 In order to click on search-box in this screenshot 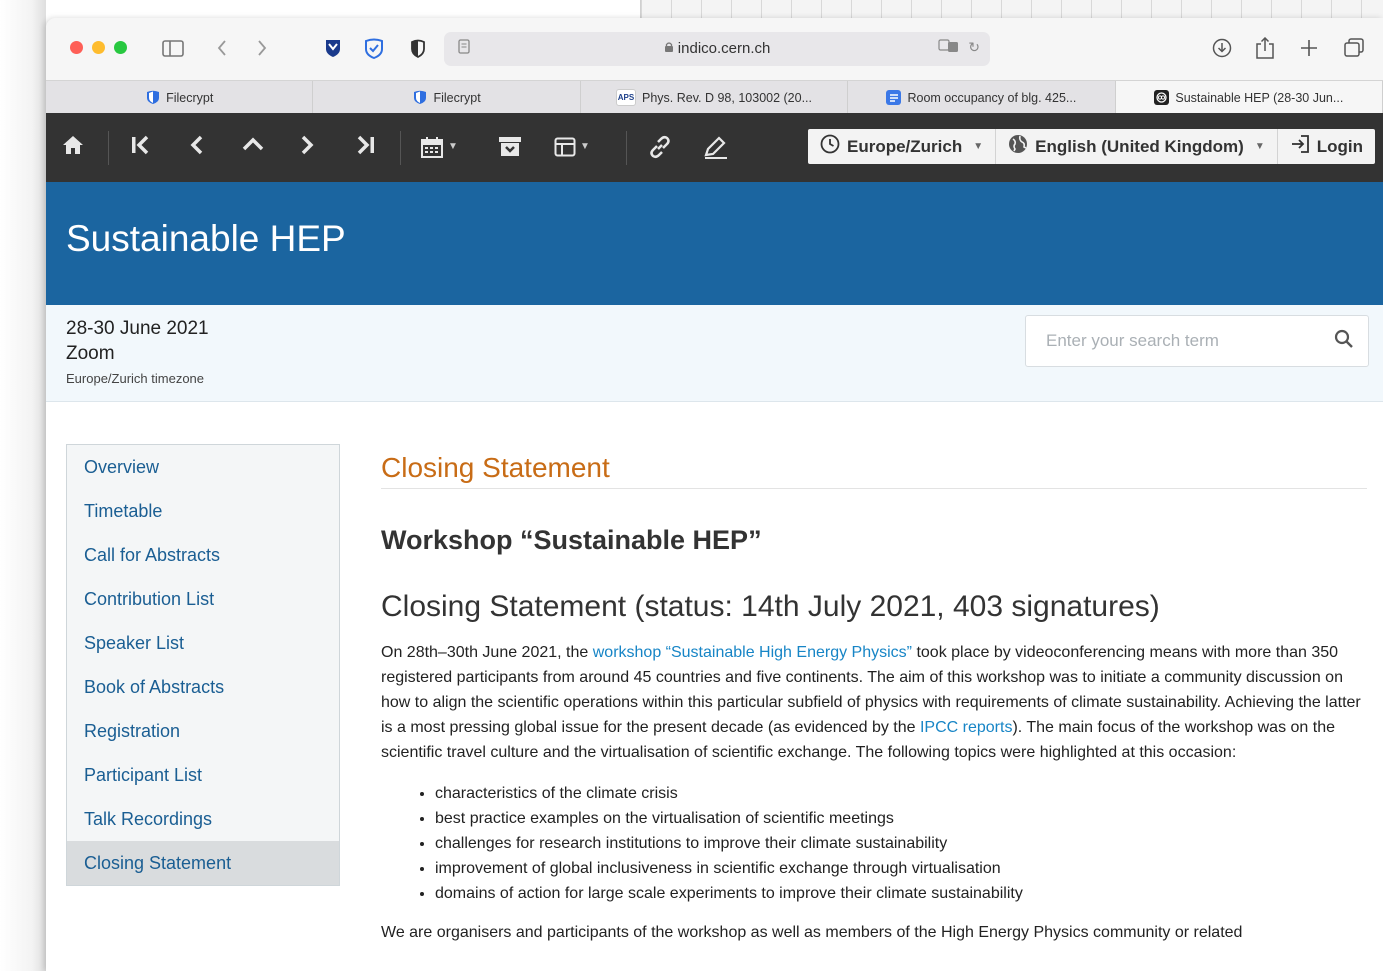, I will do `click(1197, 341)`.